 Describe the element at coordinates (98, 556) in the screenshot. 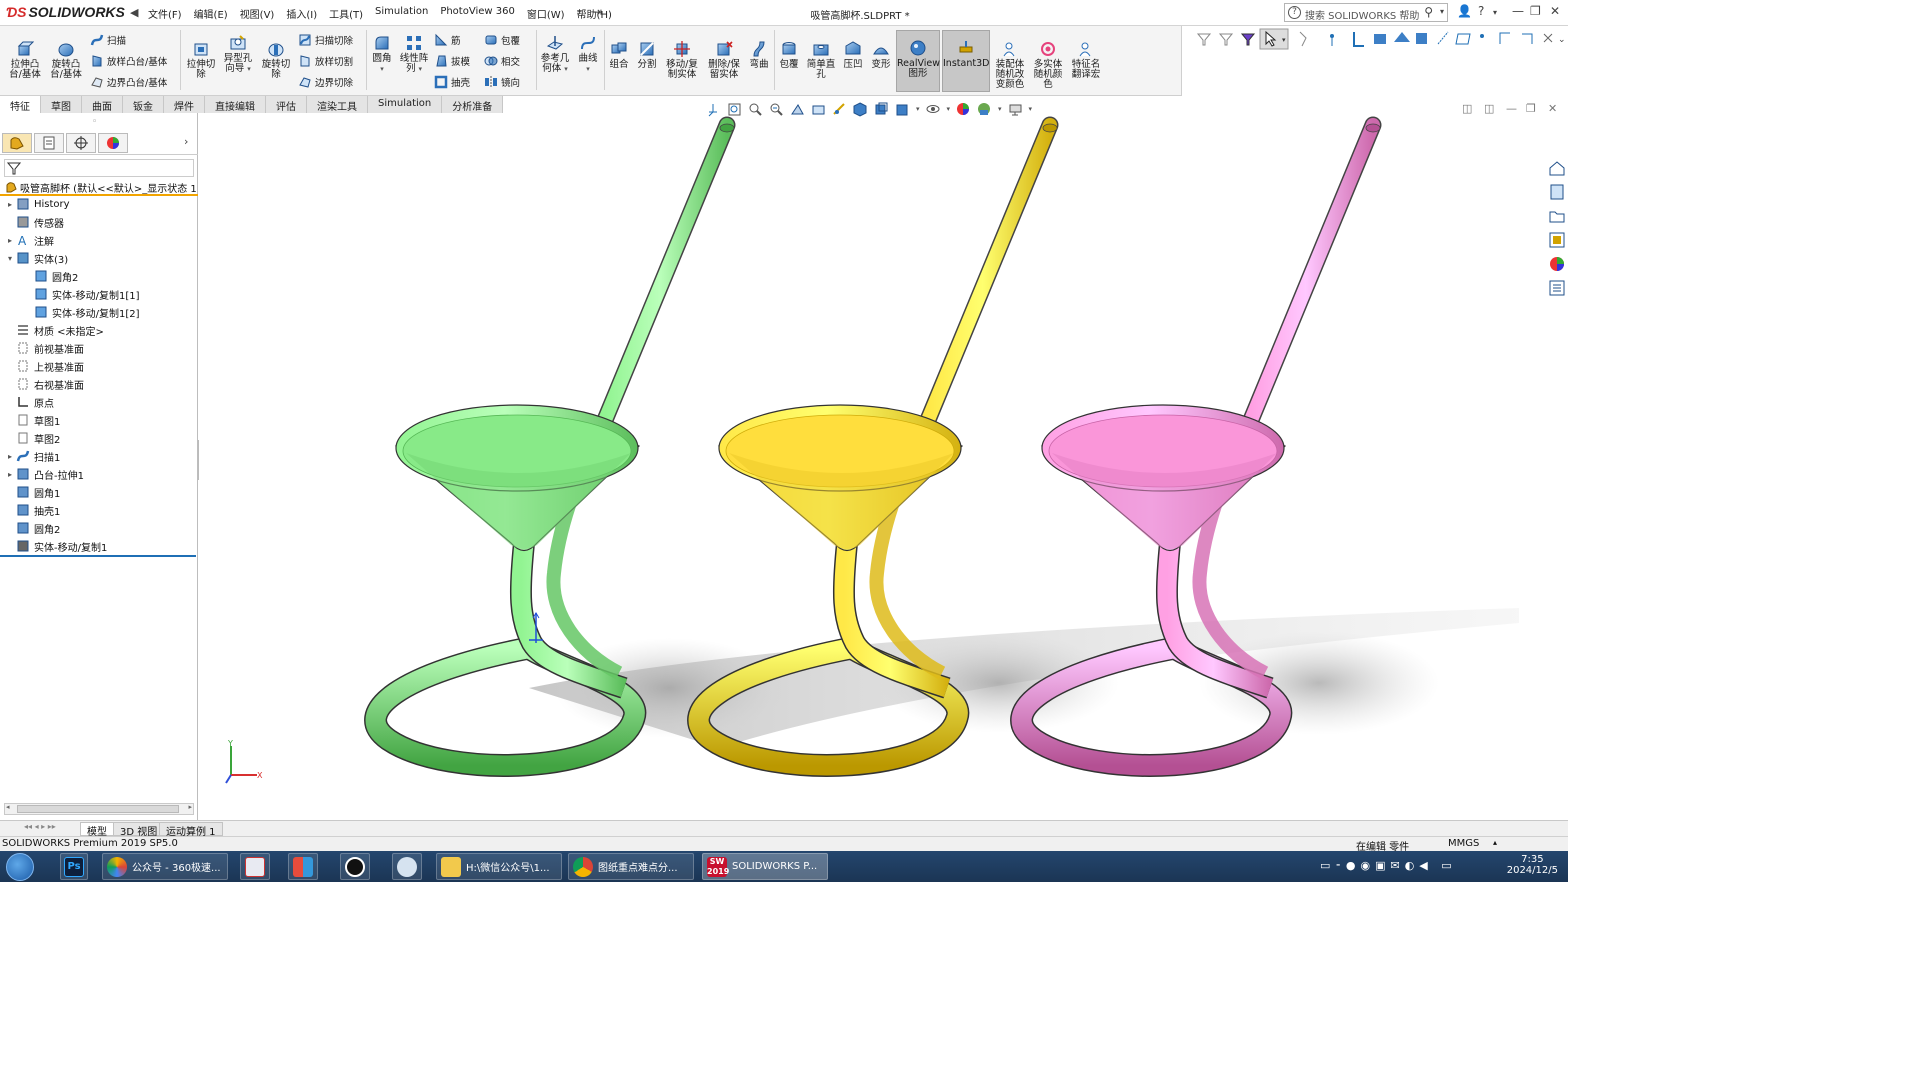

I see `tree-rollback-bar` at that location.